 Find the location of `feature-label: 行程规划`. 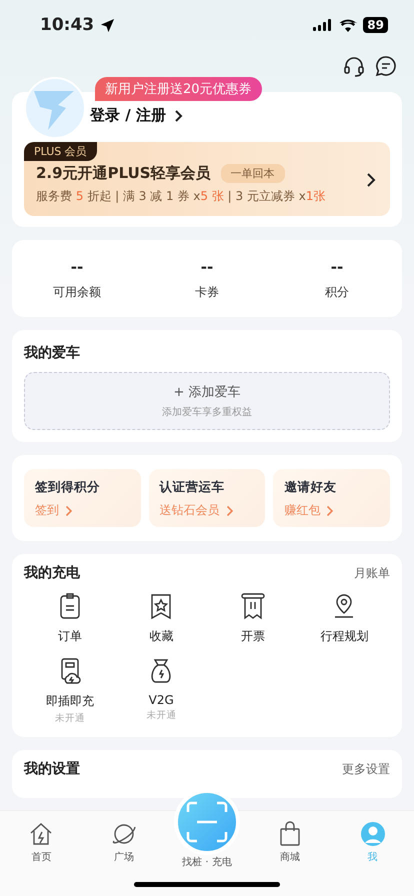

feature-label: 行程规划 is located at coordinates (344, 636).